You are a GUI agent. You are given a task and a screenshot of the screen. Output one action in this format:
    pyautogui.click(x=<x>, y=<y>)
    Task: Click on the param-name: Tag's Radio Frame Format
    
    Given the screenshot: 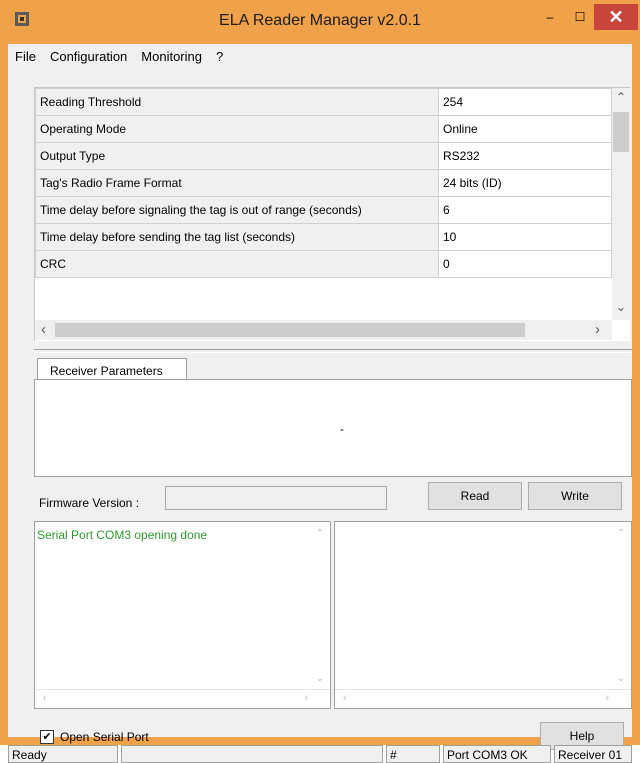 What is the action you would take?
    pyautogui.click(x=237, y=183)
    